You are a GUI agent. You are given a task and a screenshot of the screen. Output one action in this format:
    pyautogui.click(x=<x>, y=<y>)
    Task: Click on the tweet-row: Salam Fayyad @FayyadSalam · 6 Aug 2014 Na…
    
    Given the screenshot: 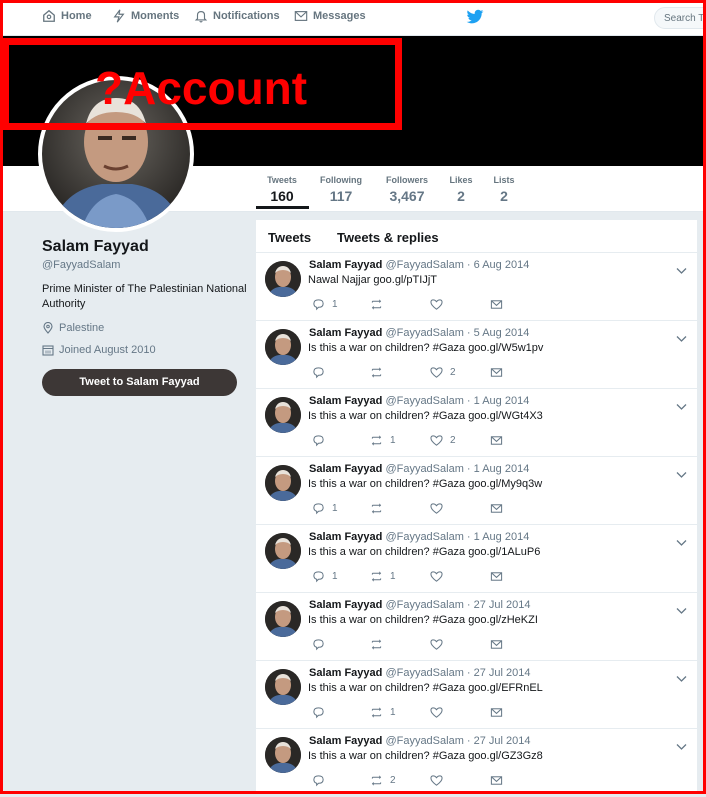 What is the action you would take?
    pyautogui.click(x=476, y=287)
    